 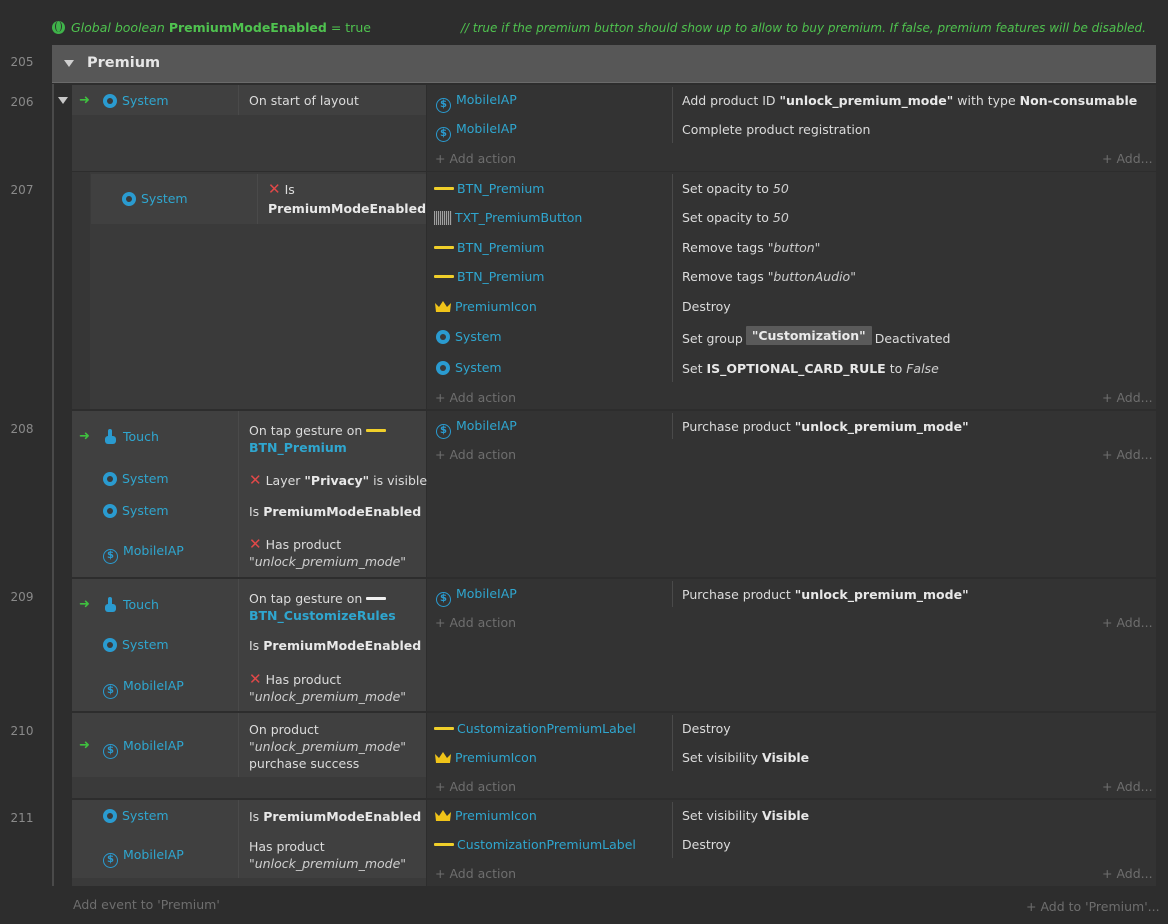 What do you see at coordinates (295, 544) in the screenshot?
I see `condition-text: ✕ Has product` at bounding box center [295, 544].